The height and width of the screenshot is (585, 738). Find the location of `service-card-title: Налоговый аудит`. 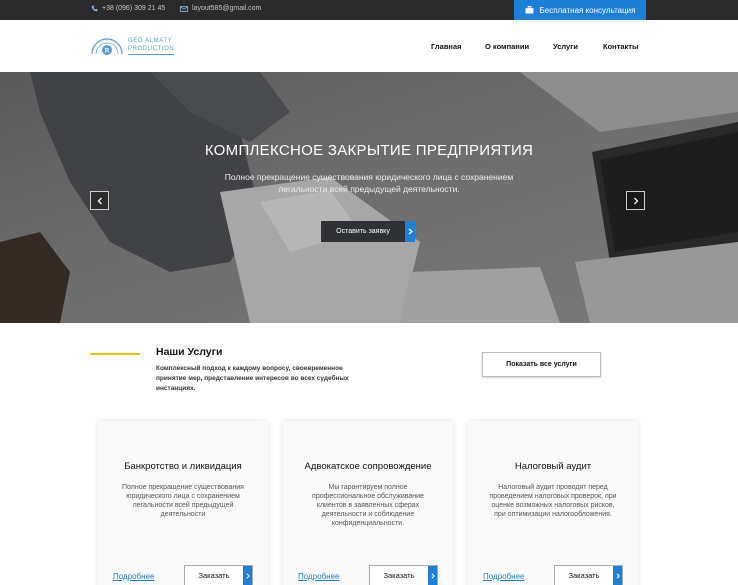

service-card-title: Налоговый аудит is located at coordinates (553, 466).